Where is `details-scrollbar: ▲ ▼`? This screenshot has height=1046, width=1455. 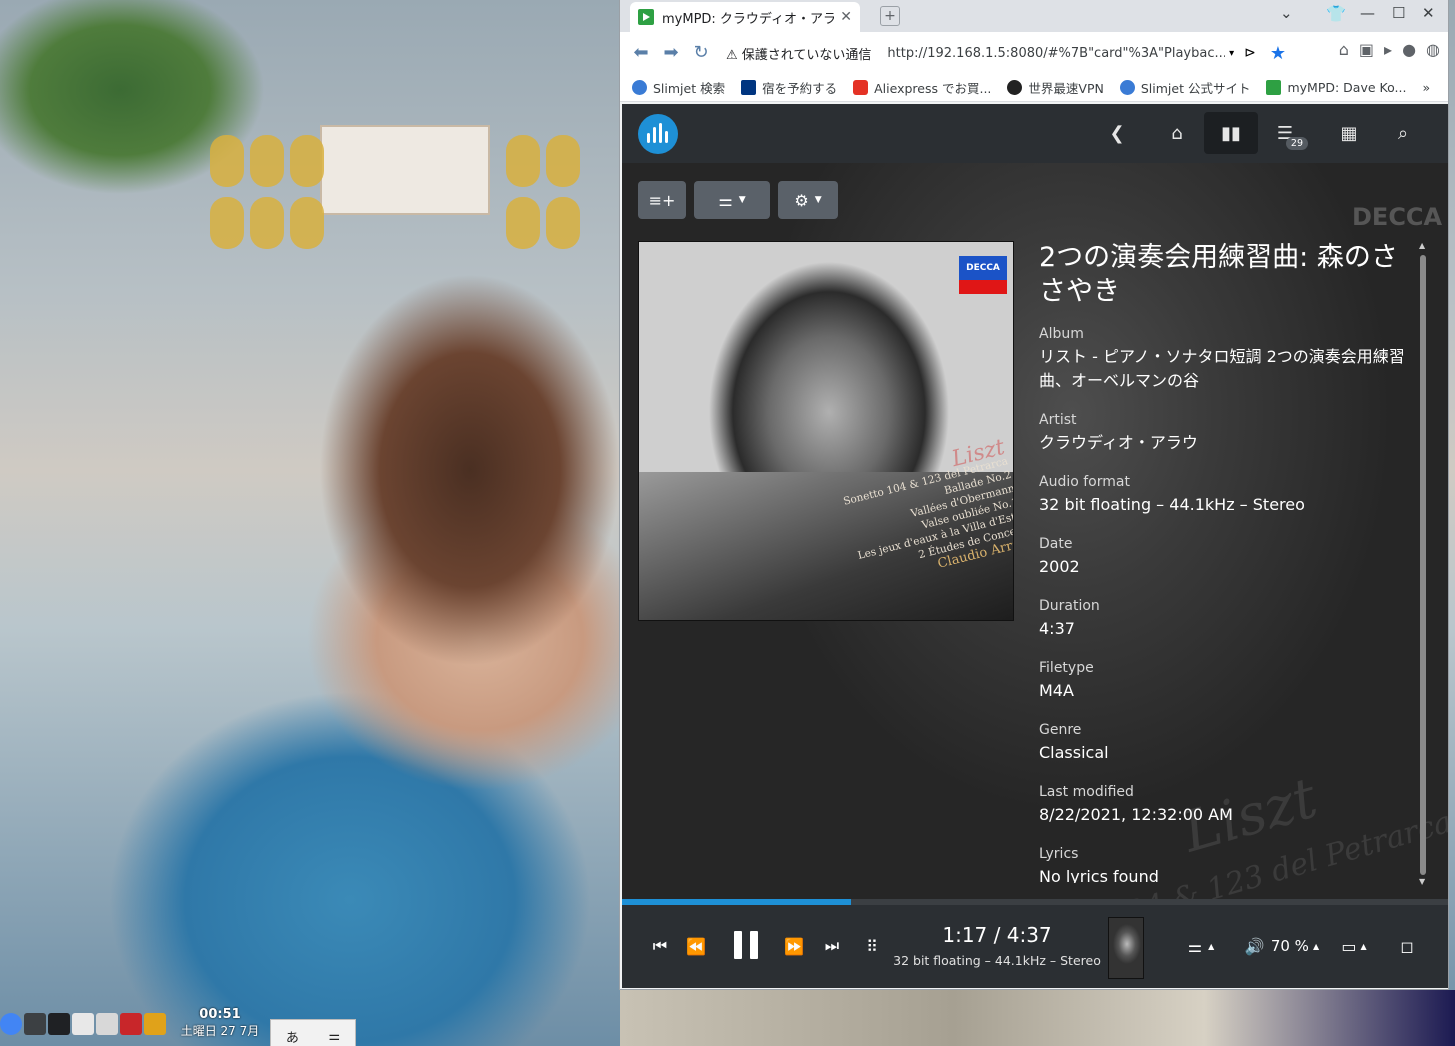
details-scrollbar: ▲ ▼ is located at coordinates (1423, 565).